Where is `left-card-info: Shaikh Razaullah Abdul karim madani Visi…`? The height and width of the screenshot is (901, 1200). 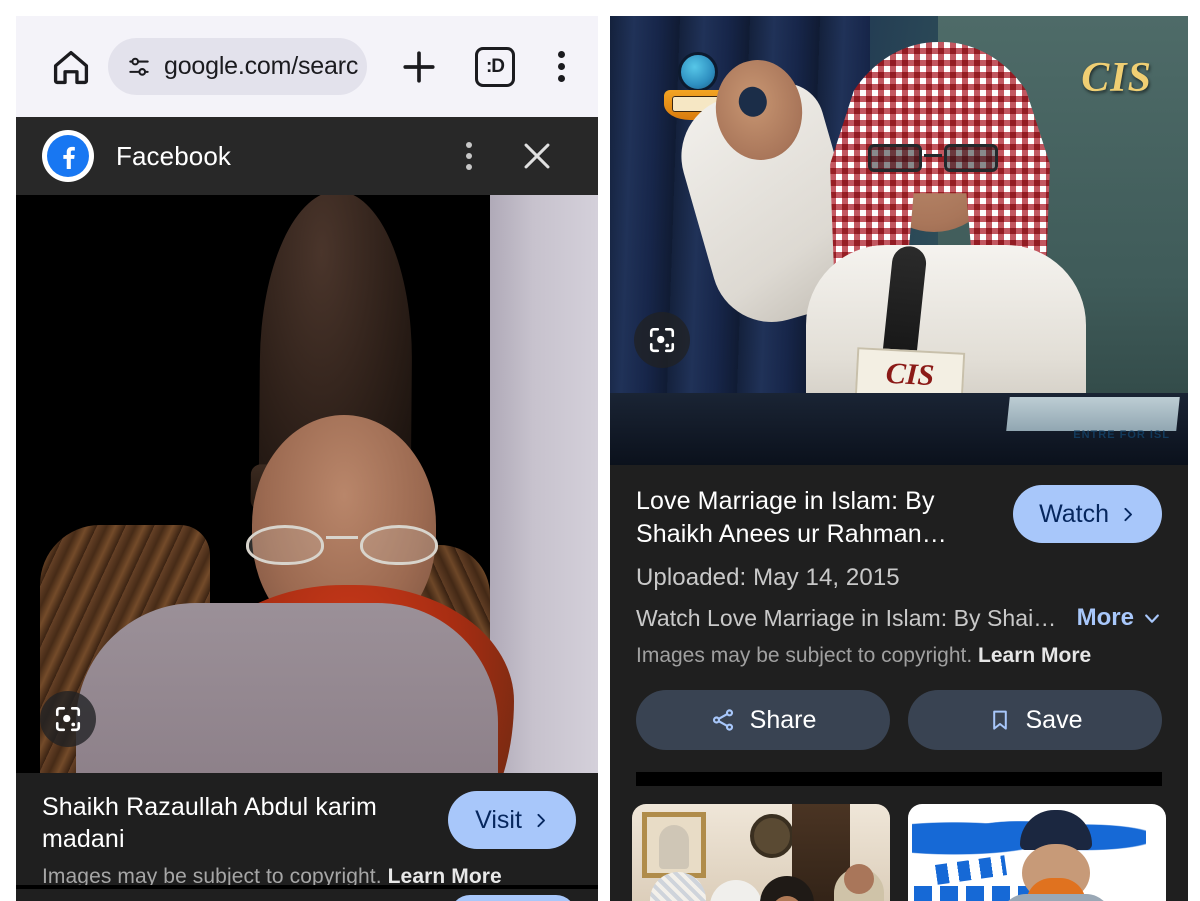
left-card-info: Shaikh Razaullah Abdul karim madani Visi… is located at coordinates (307, 837).